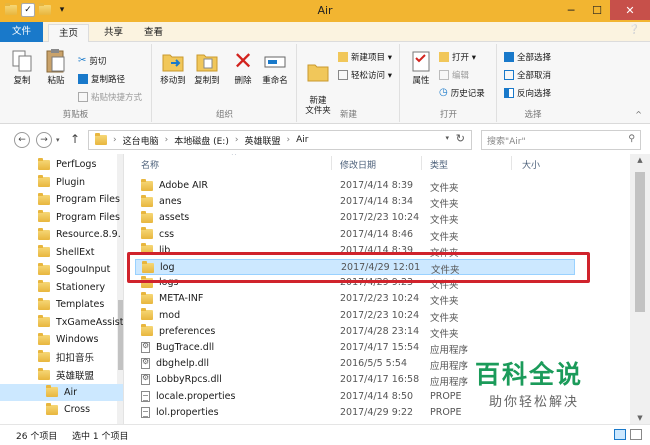 This screenshot has height=445, width=650. What do you see at coordinates (355, 235) in the screenshot?
I see `file-row: css 2017/4/14 8:46 文件夹` at bounding box center [355, 235].